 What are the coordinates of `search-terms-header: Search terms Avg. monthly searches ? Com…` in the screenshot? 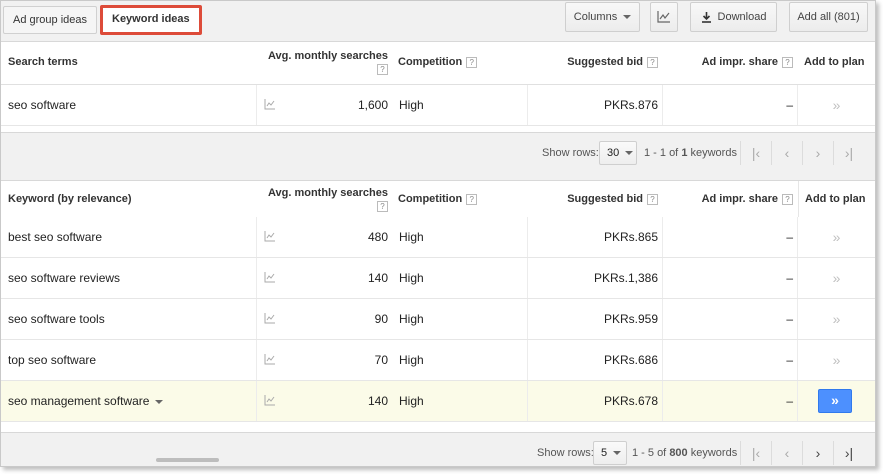 It's located at (438, 63).